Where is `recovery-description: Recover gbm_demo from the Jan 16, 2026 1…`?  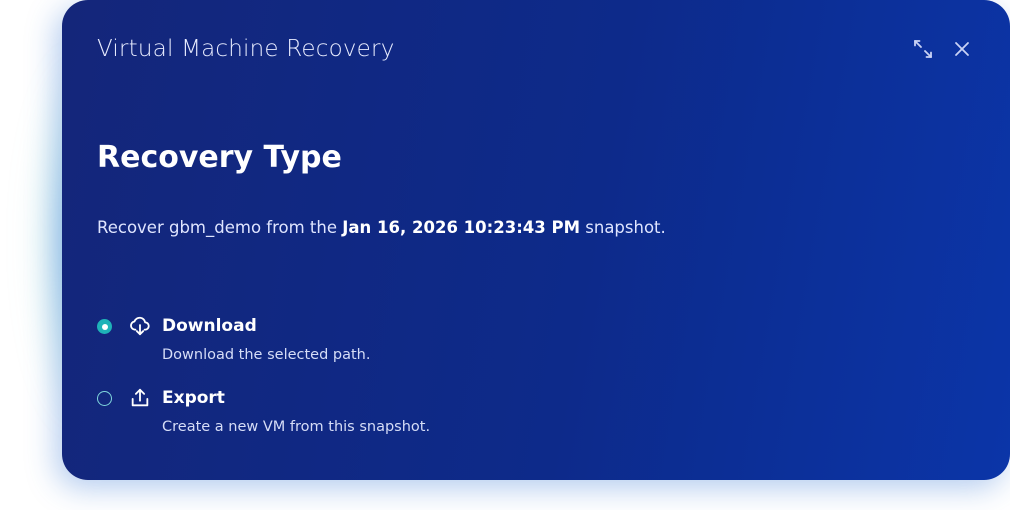 recovery-description: Recover gbm_demo from the Jan 16, 2026 1… is located at coordinates (381, 227).